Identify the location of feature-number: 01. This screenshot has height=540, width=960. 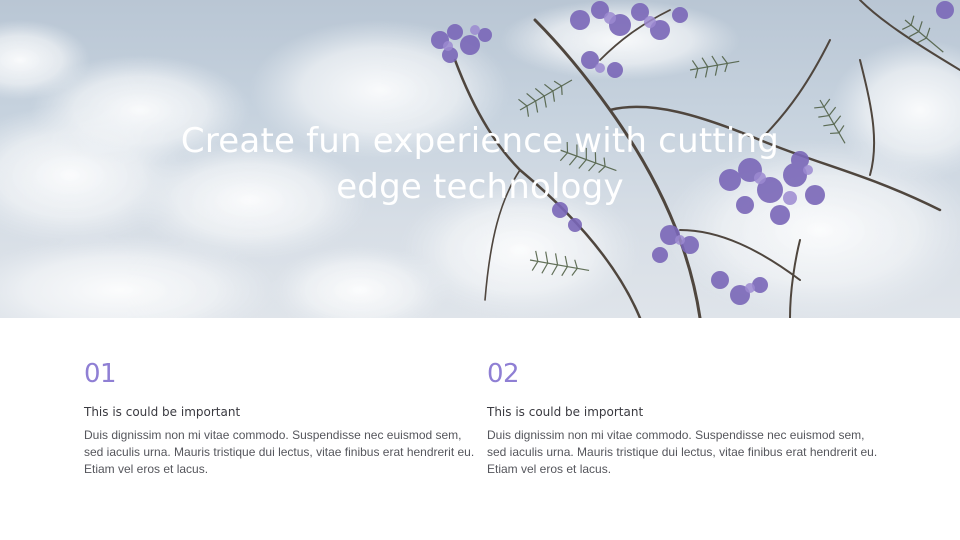
(100, 374).